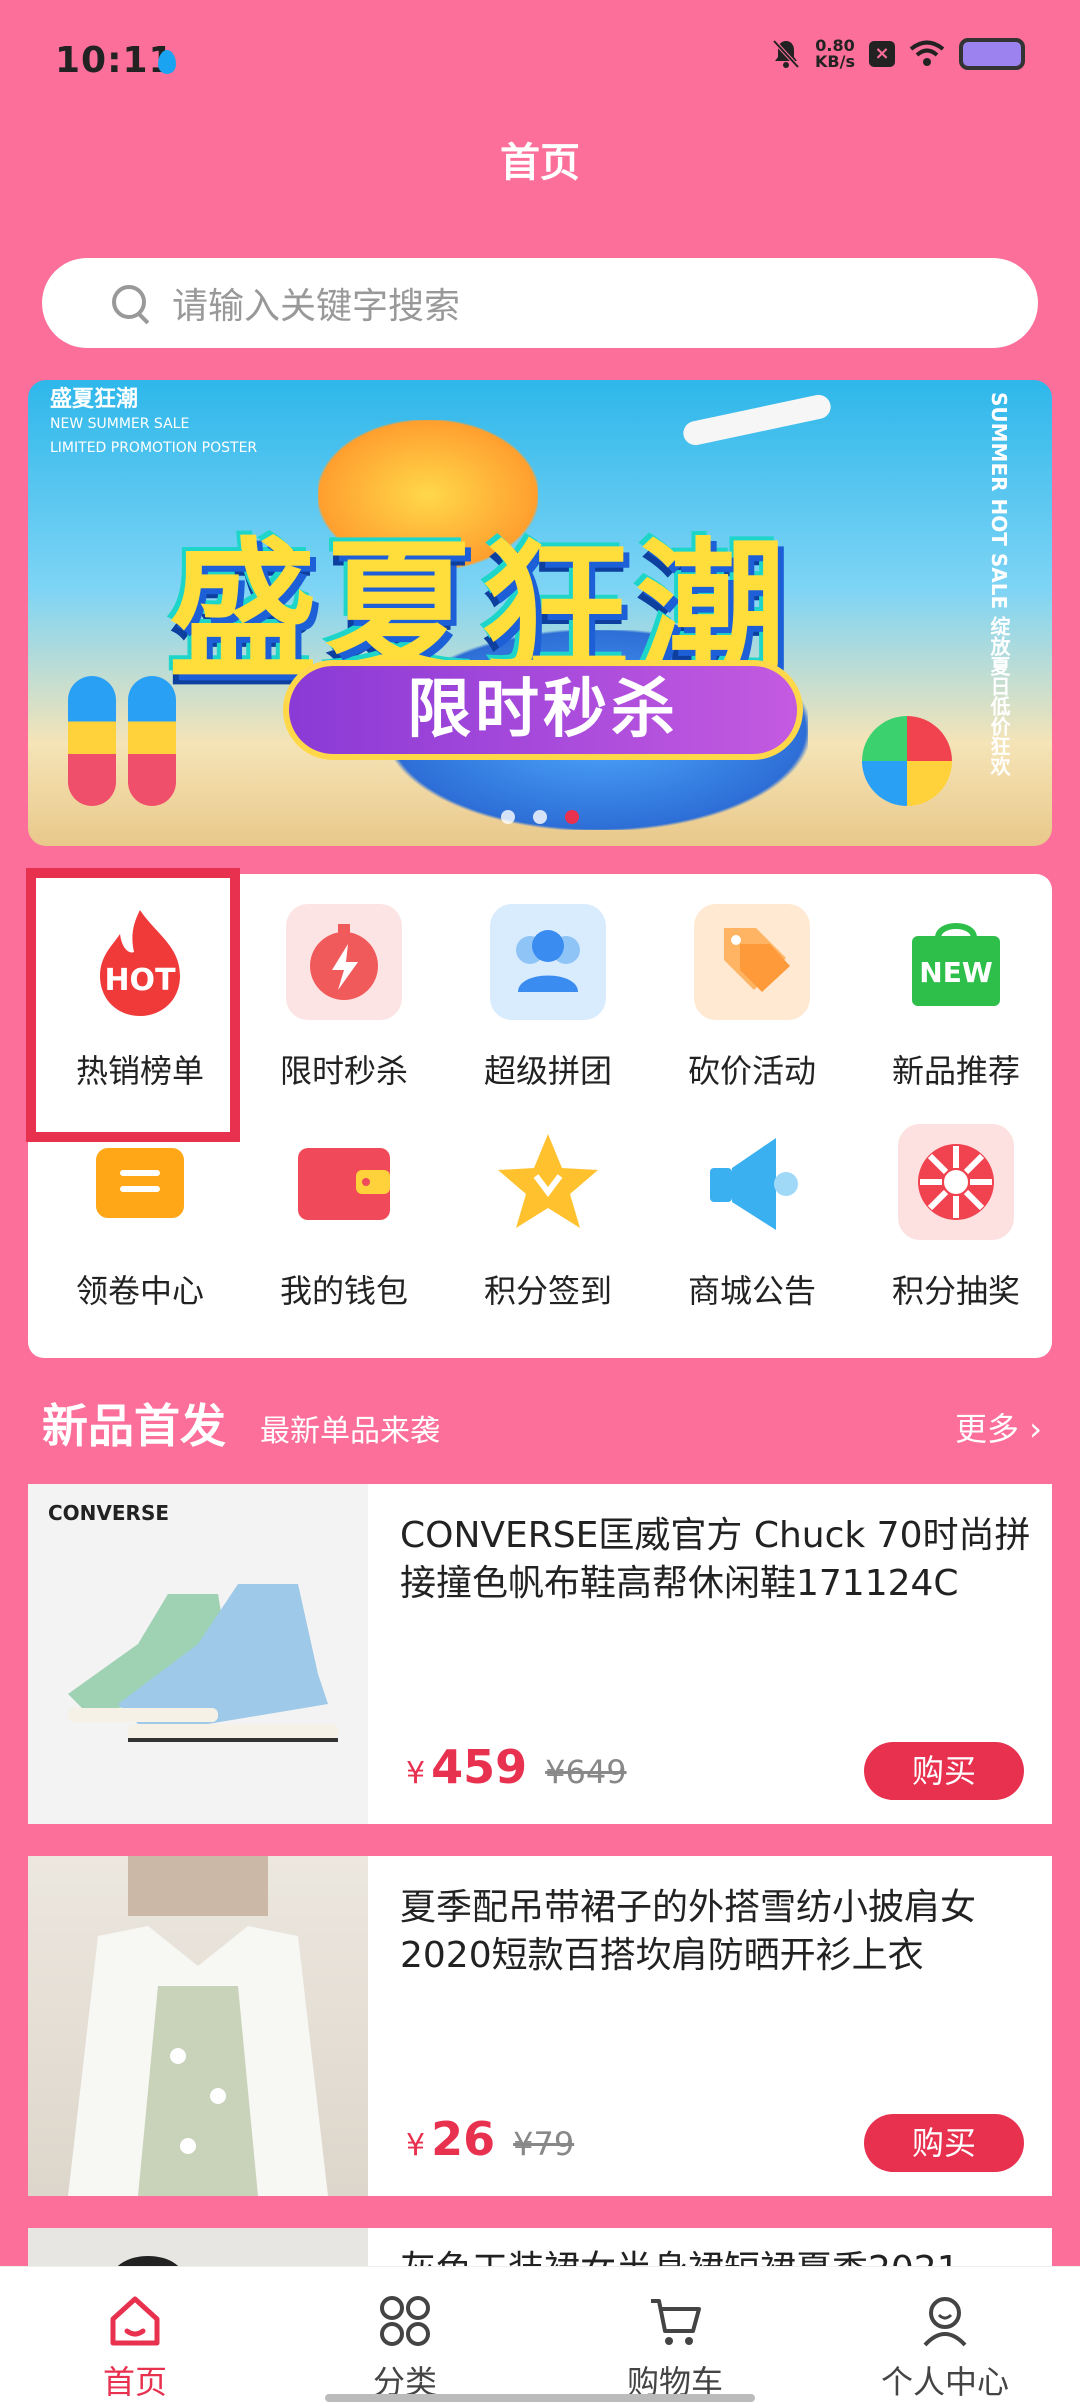  Describe the element at coordinates (544, 2144) in the screenshot. I see `original-price: ¥79` at that location.